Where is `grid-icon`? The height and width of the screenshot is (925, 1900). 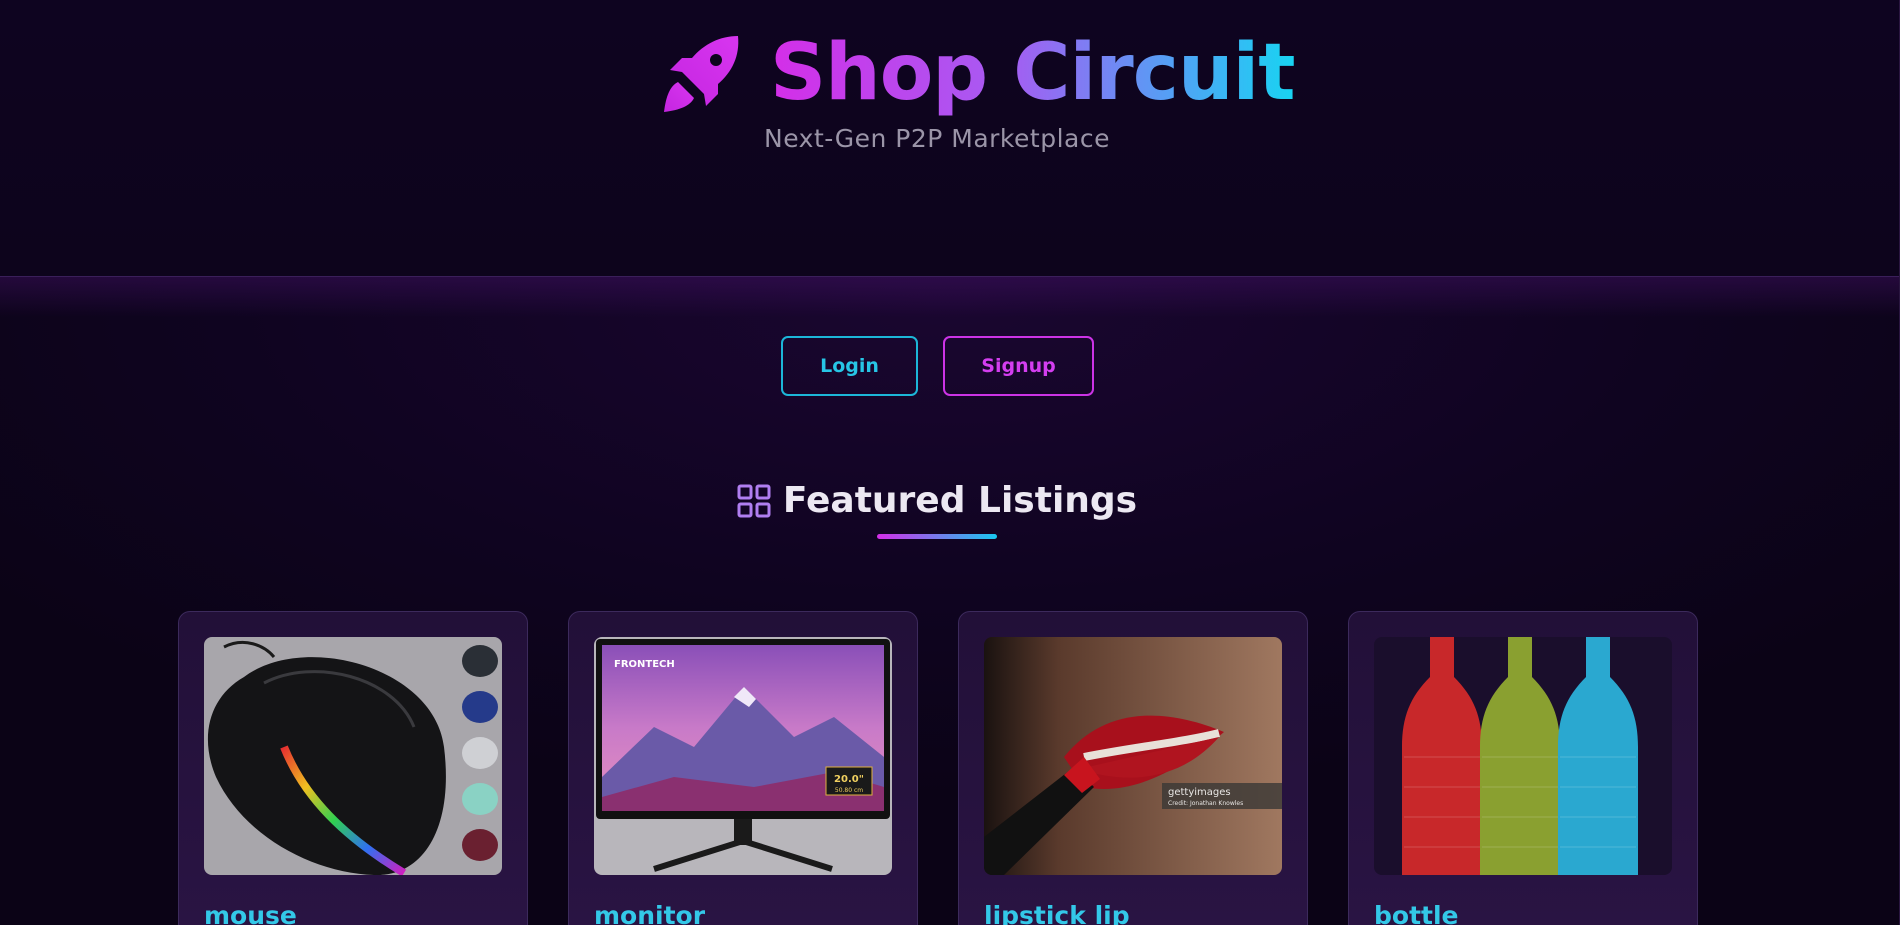 grid-icon is located at coordinates (754, 500).